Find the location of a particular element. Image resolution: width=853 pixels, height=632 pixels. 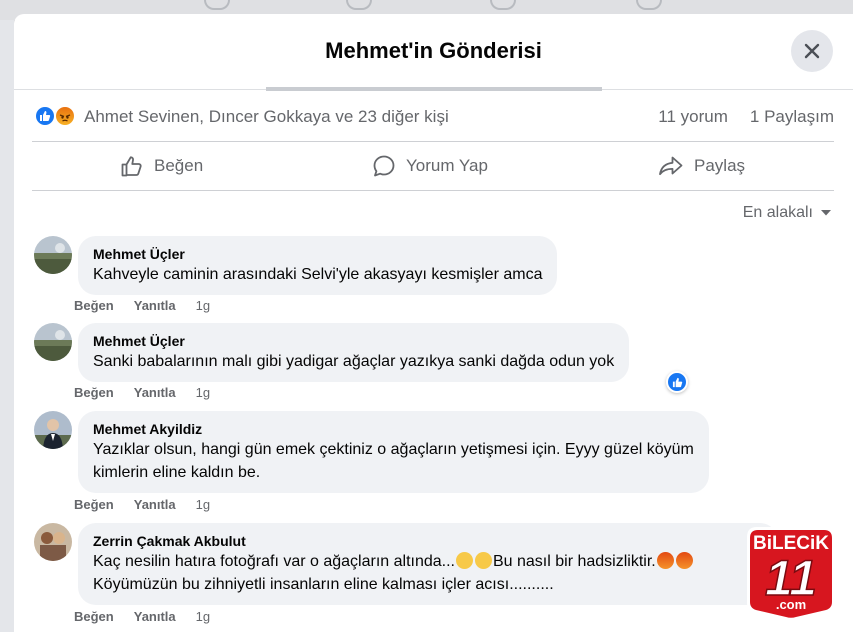

comment-button-label: Yorum Yap is located at coordinates (447, 165).